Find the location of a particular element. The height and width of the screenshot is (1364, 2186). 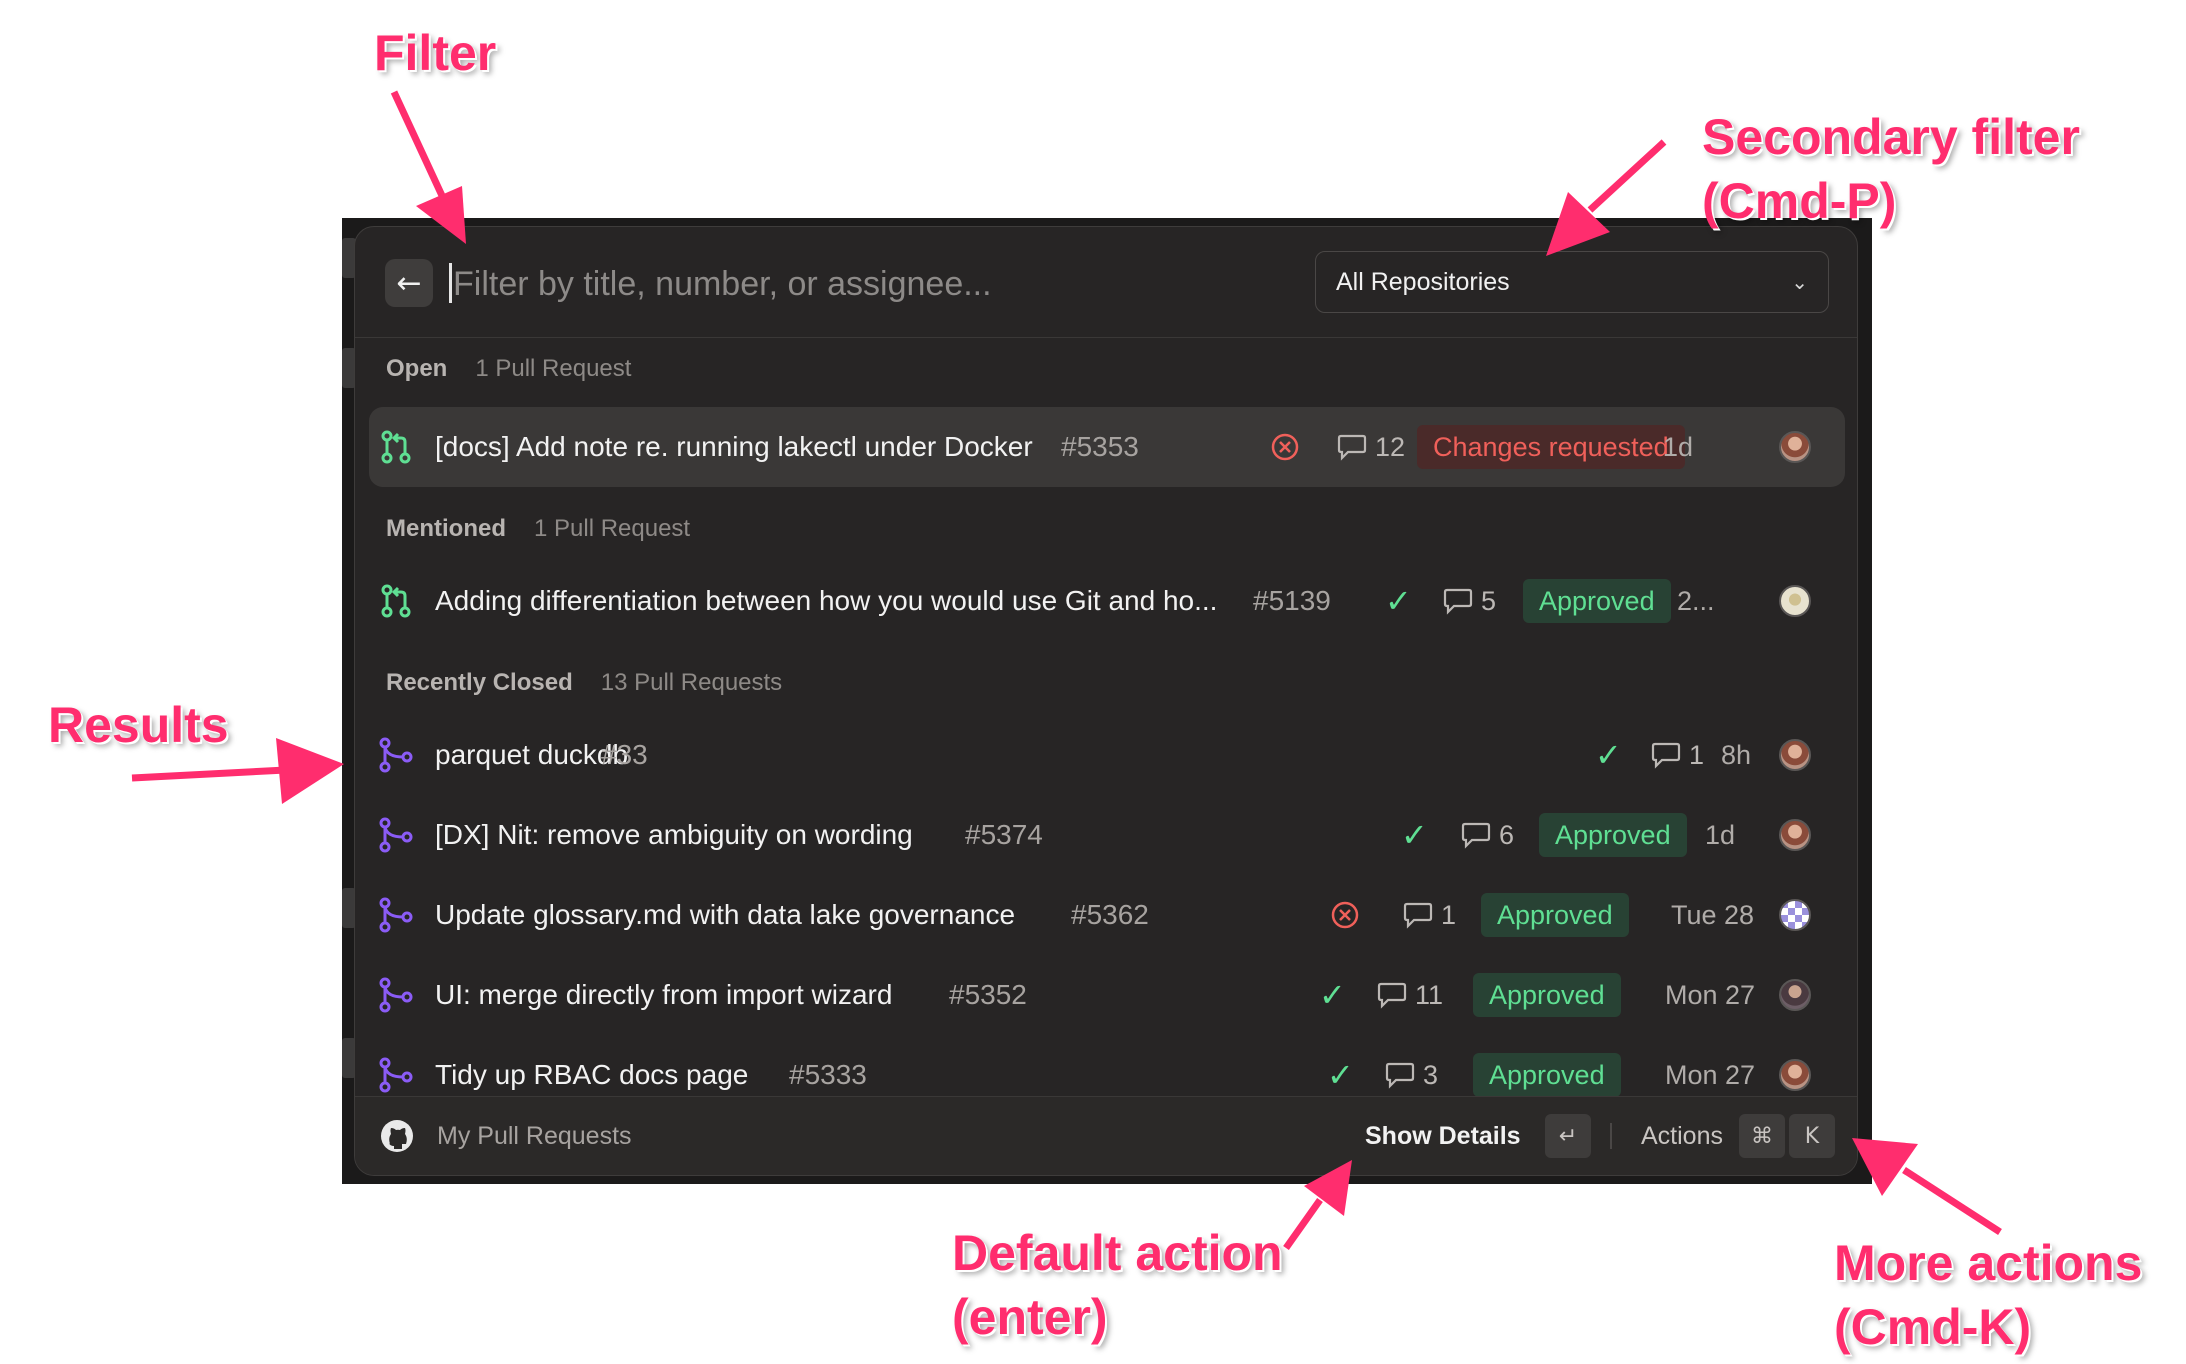

annotation-more-actions-shortcut: (Cmd-K) is located at coordinates (1933, 1327).